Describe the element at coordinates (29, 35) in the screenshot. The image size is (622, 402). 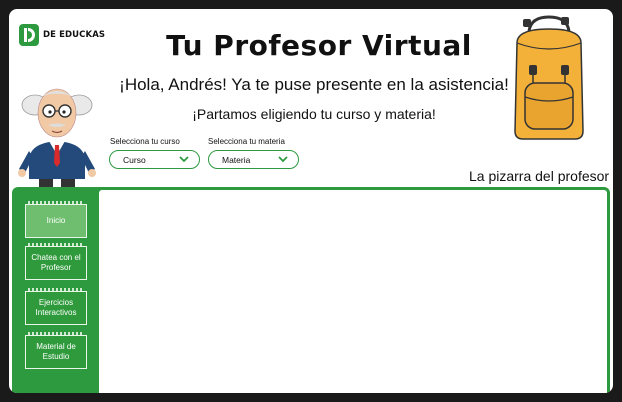
I see `logo-icon` at that location.